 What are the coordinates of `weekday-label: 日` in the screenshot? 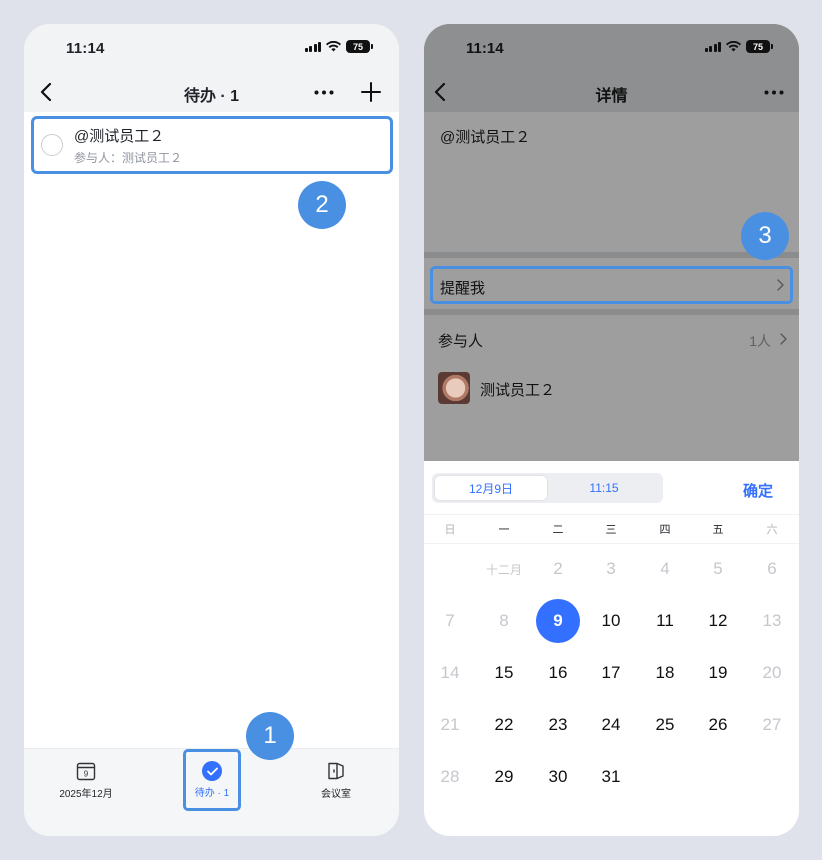 It's located at (450, 530).